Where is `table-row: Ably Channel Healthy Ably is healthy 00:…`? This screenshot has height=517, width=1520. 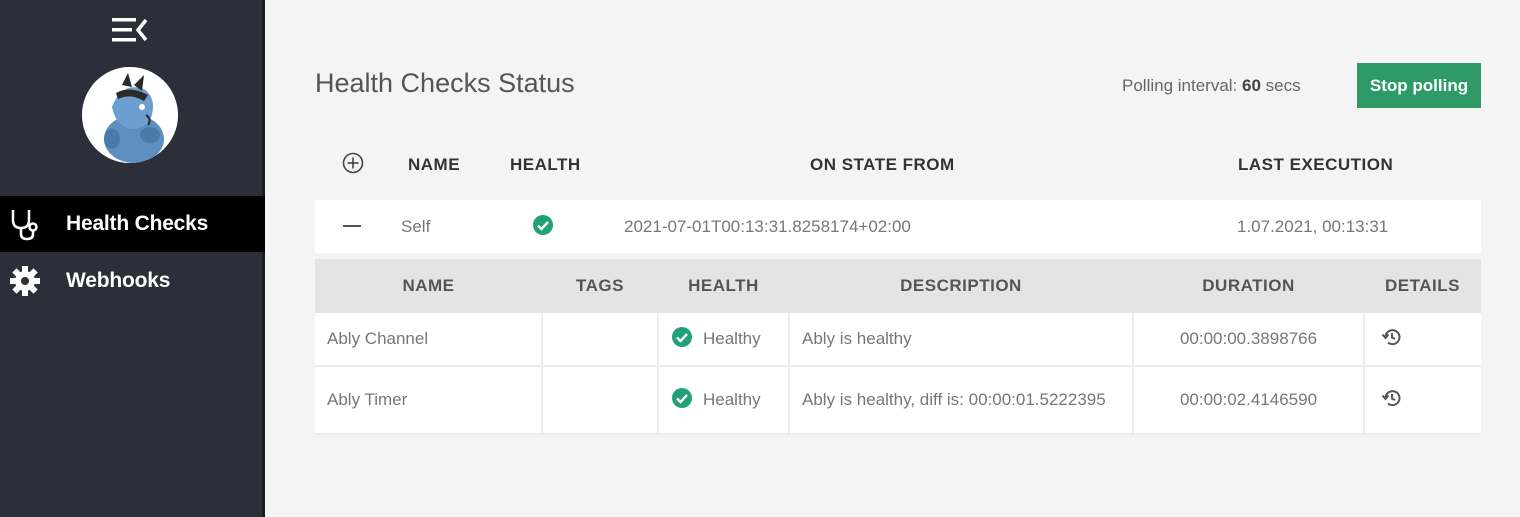 table-row: Ably Channel Healthy Ably is healthy 00:… is located at coordinates (898, 340).